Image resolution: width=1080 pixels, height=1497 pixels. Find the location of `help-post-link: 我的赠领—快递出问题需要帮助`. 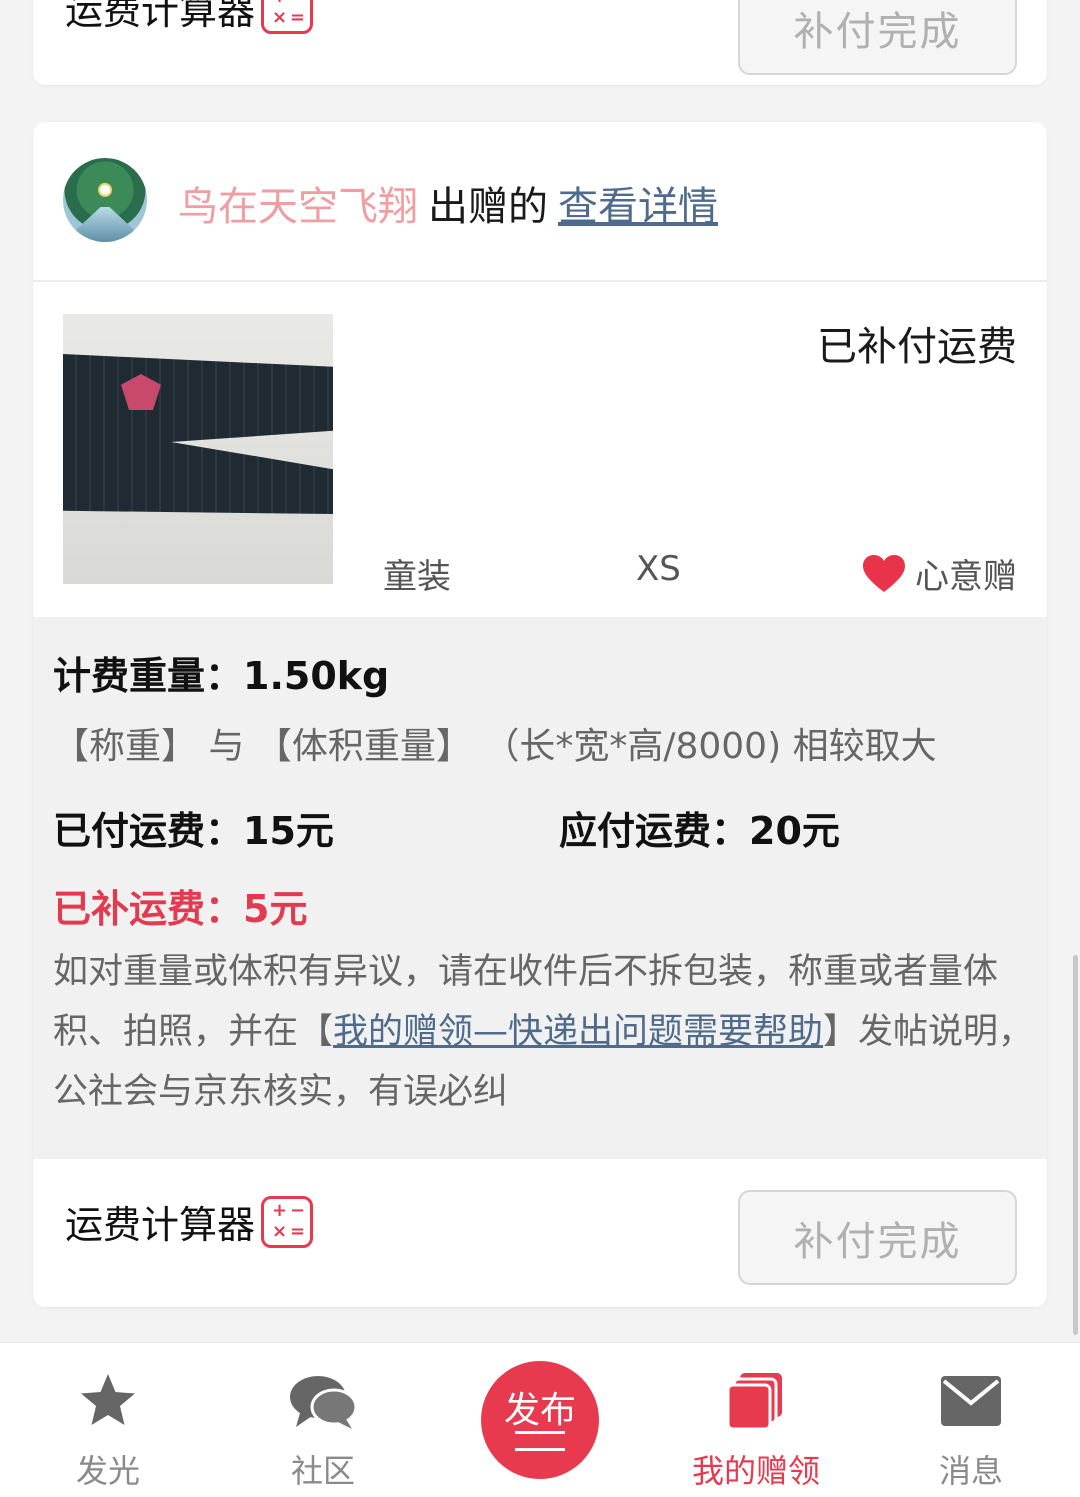

help-post-link: 我的赠领—快递出问题需要帮助 is located at coordinates (578, 1032).